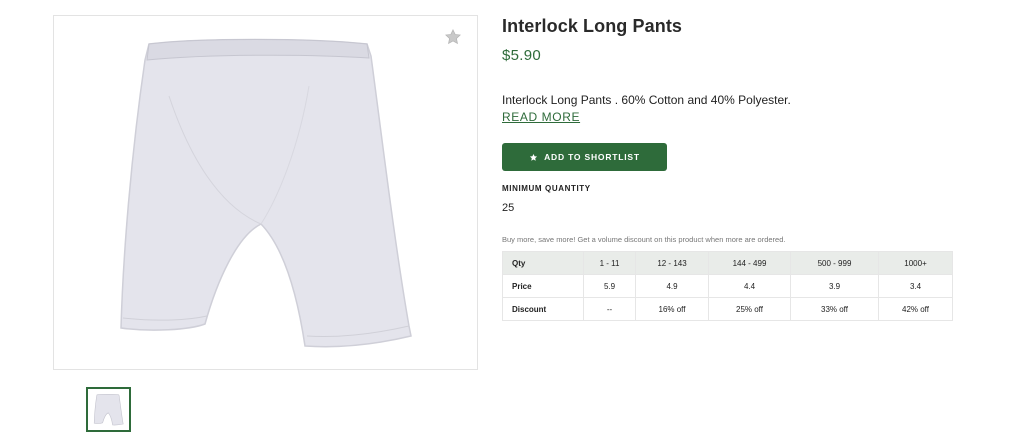 The height and width of the screenshot is (445, 1024). Describe the element at coordinates (522, 55) in the screenshot. I see `product-price: $5.90` at that location.